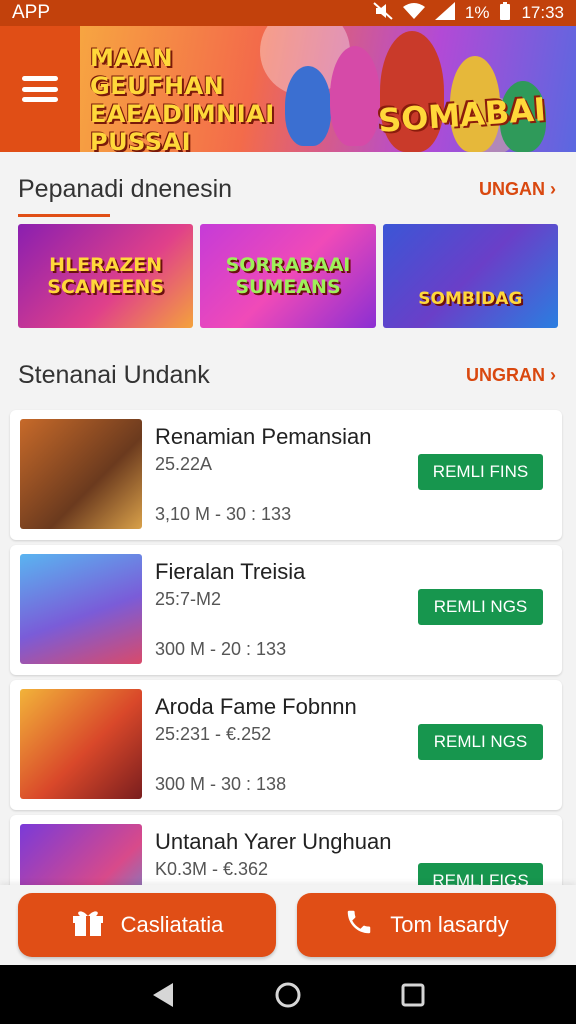 Image resolution: width=576 pixels, height=1024 pixels. Describe the element at coordinates (221, 784) in the screenshot. I see `list-item-meta: 300 M - 30 : 138` at that location.